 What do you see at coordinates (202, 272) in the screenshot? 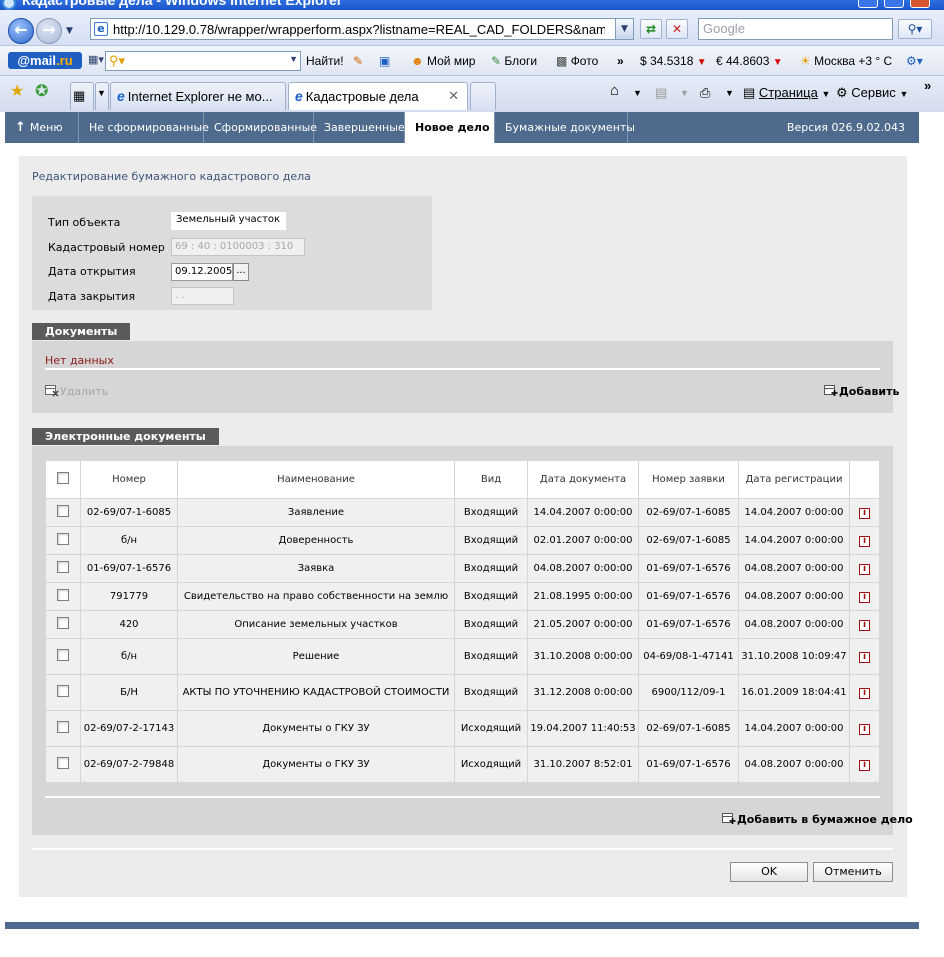
I see `open-date-field: 09.12.2005` at bounding box center [202, 272].